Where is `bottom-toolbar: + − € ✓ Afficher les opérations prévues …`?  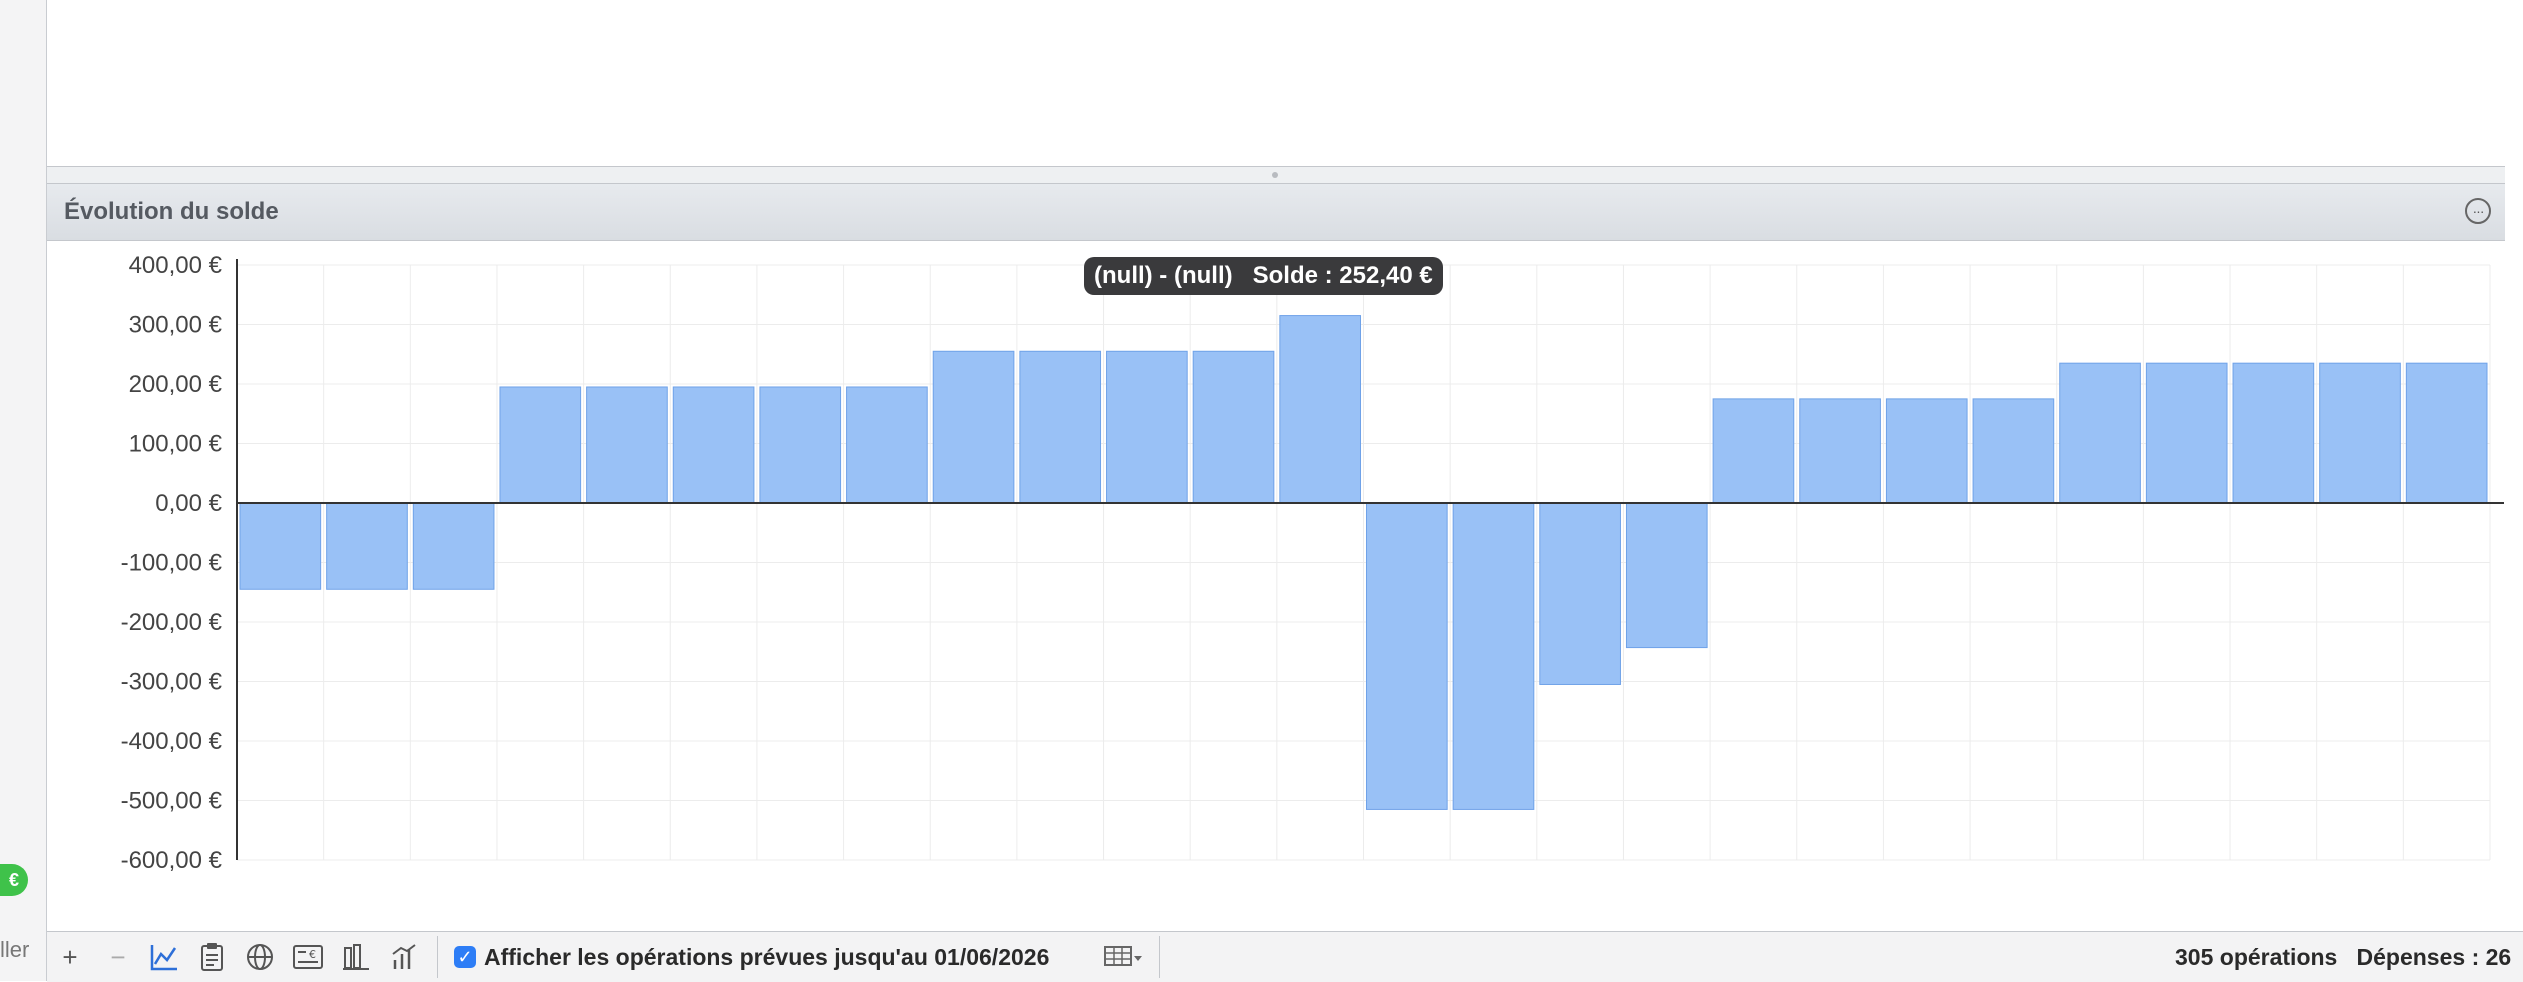 bottom-toolbar: + − € ✓ Afficher les opérations prévues … is located at coordinates (1285, 956).